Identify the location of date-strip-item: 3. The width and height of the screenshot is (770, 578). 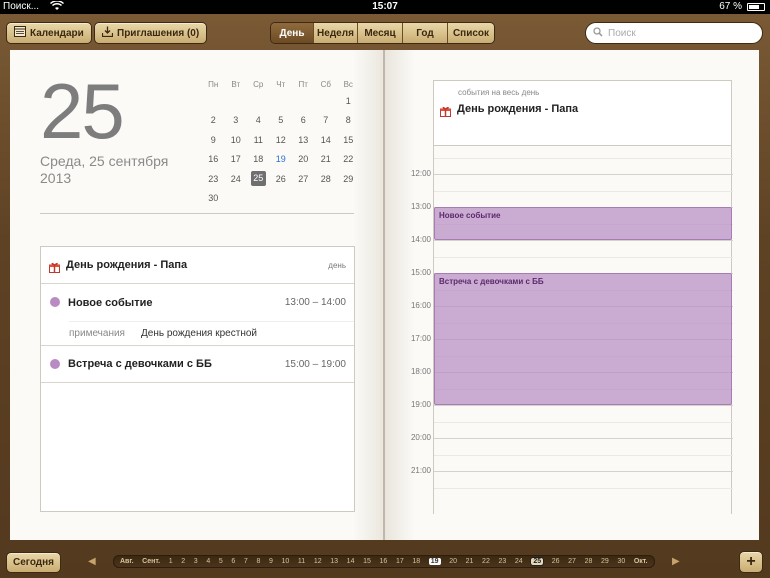
(196, 561).